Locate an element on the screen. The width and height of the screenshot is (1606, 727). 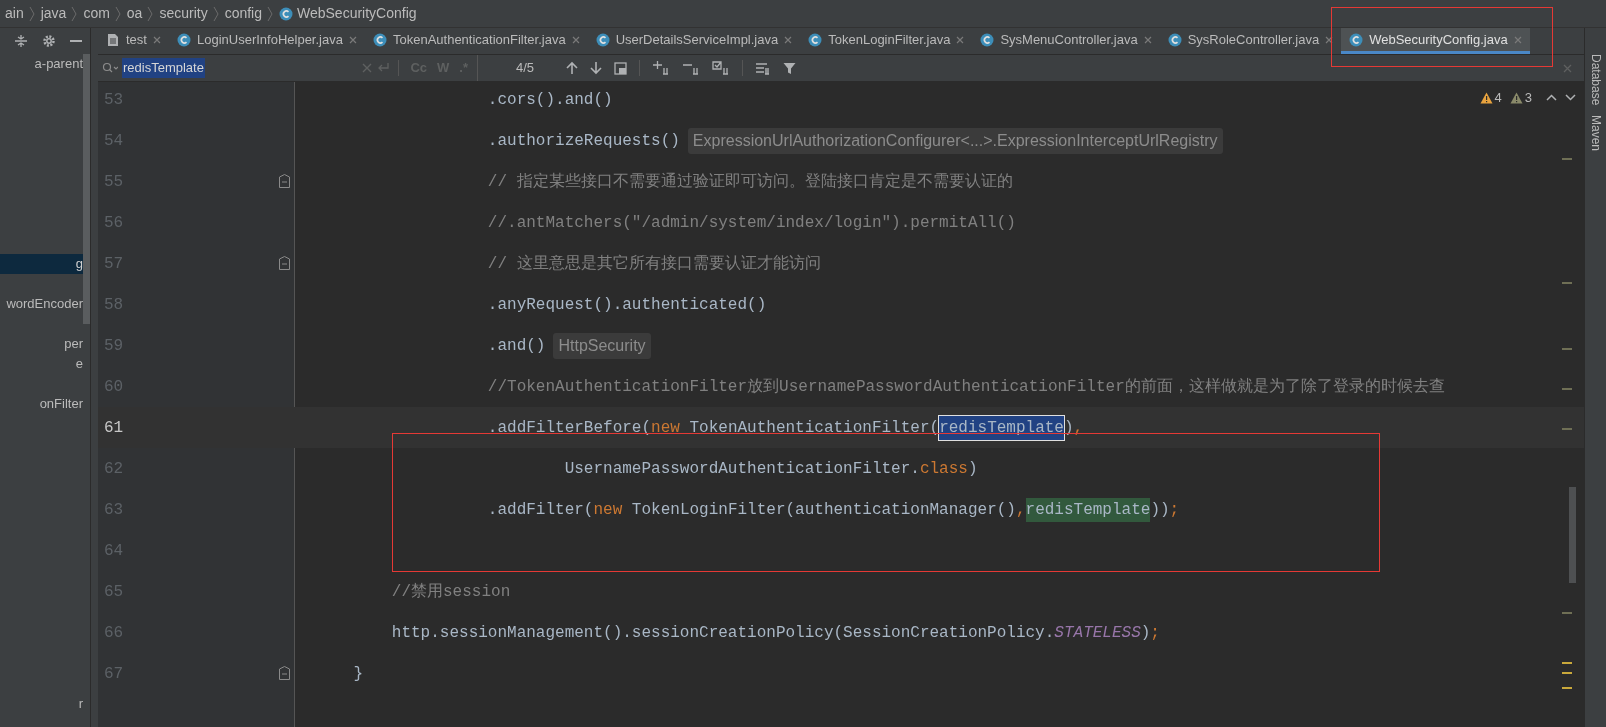
arrow-down-icon is located at coordinates (596, 68).